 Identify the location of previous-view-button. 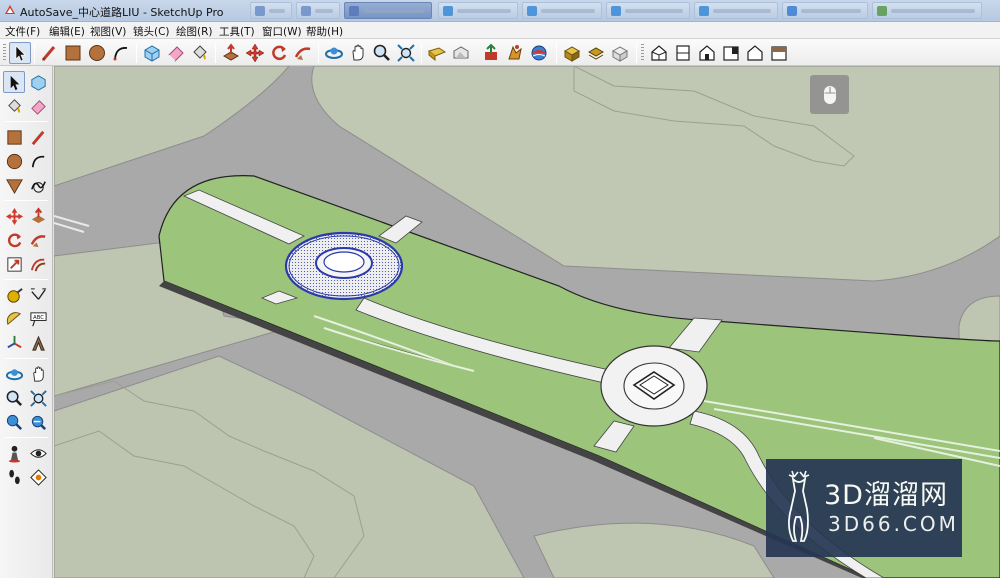
(38, 422).